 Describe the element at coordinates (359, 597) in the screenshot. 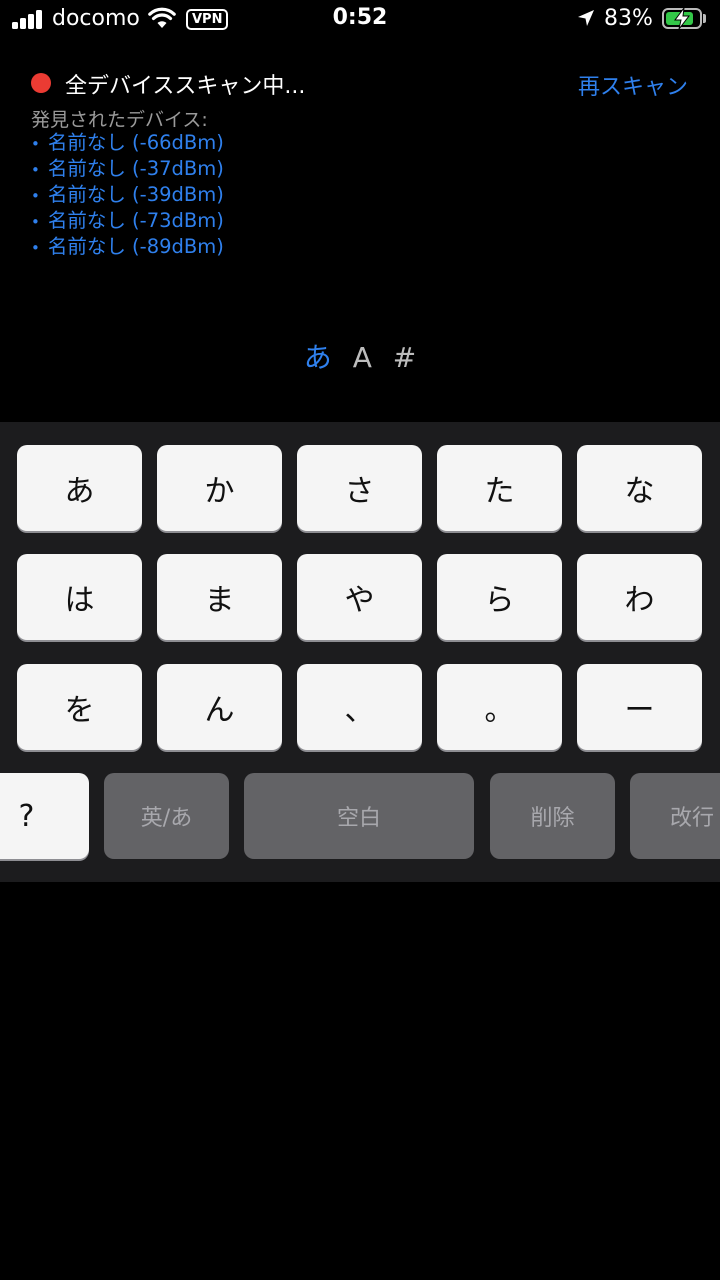

I see `key-ya: や` at that location.